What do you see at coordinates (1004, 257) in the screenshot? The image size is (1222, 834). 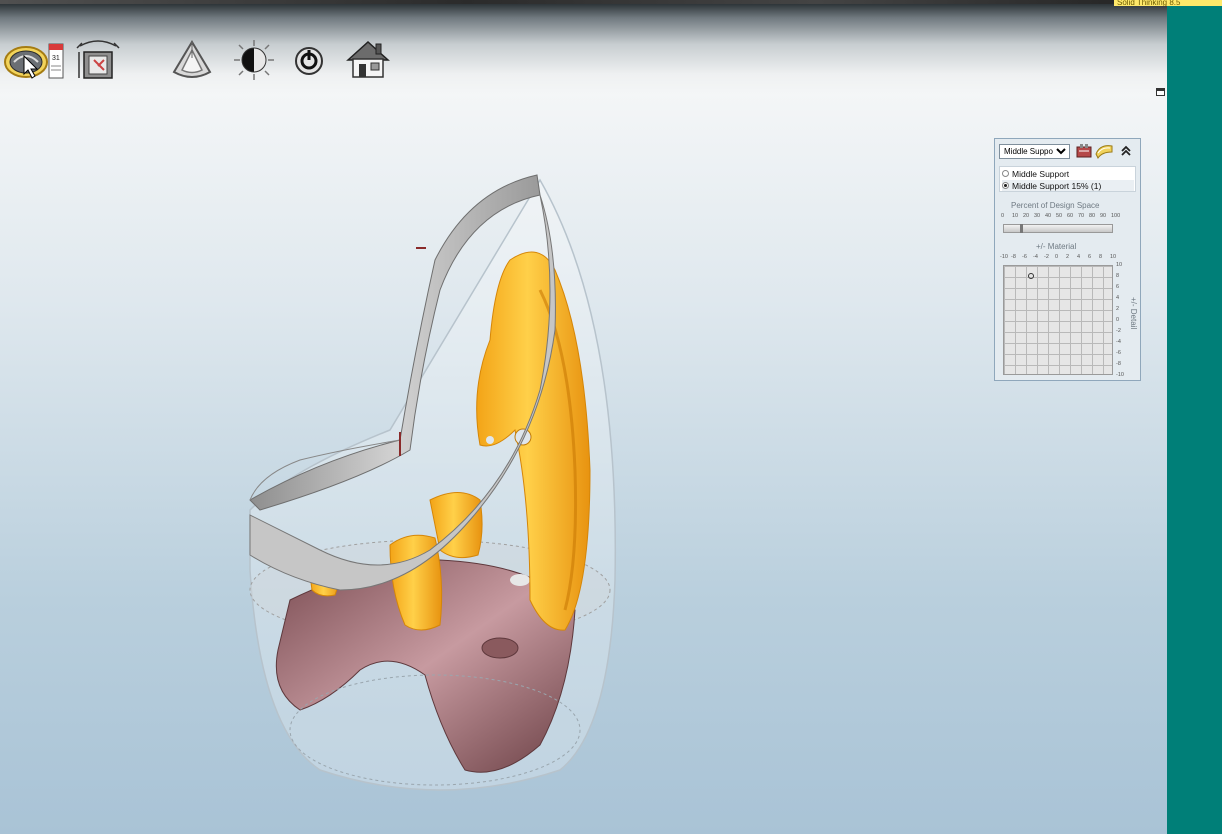 I see `material-tick: -10` at bounding box center [1004, 257].